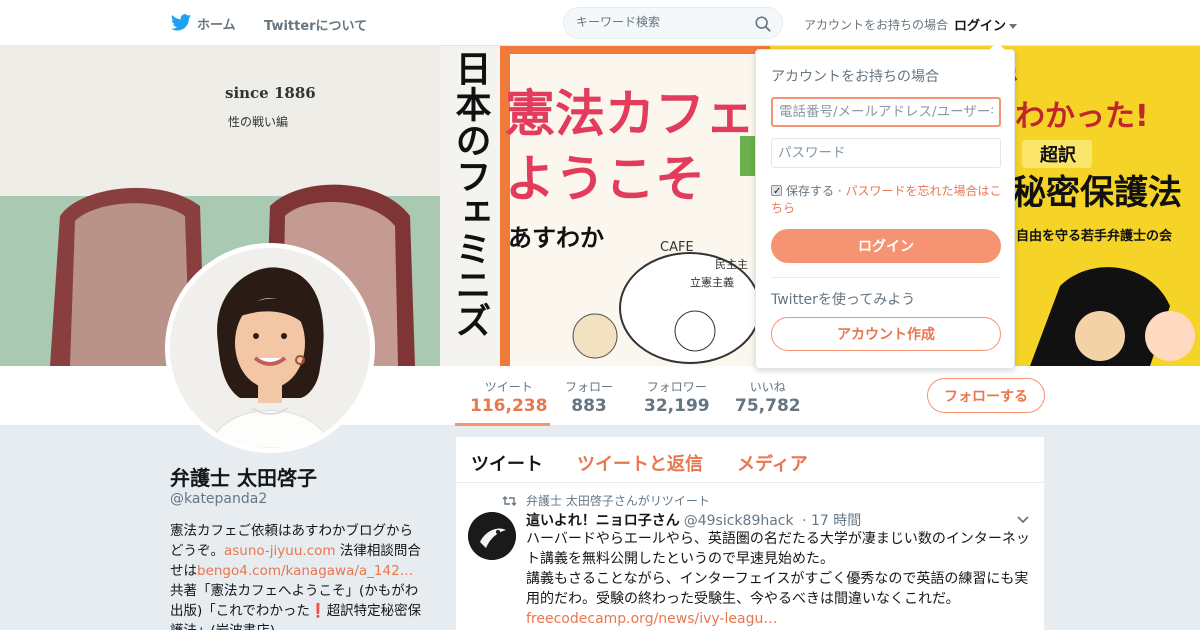  I want to click on top-navigation-bar: ホーム Twitterについて アカウントをお持ちの場合 ログイン, so click(600, 23).